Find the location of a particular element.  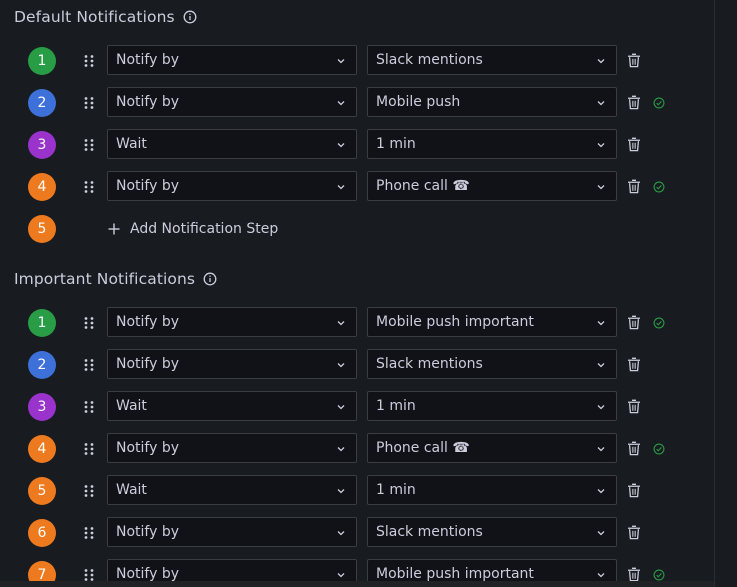

escalation-step-row: 6 Notify by Slack mentions is located at coordinates (357, 533).